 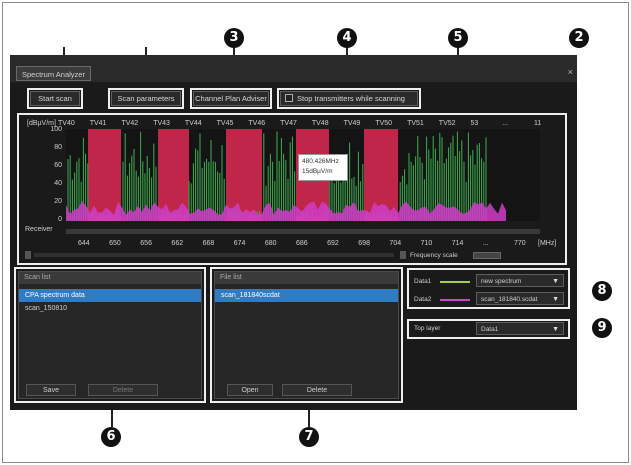 I want to click on y-tick-label: 60, so click(x=58, y=165).